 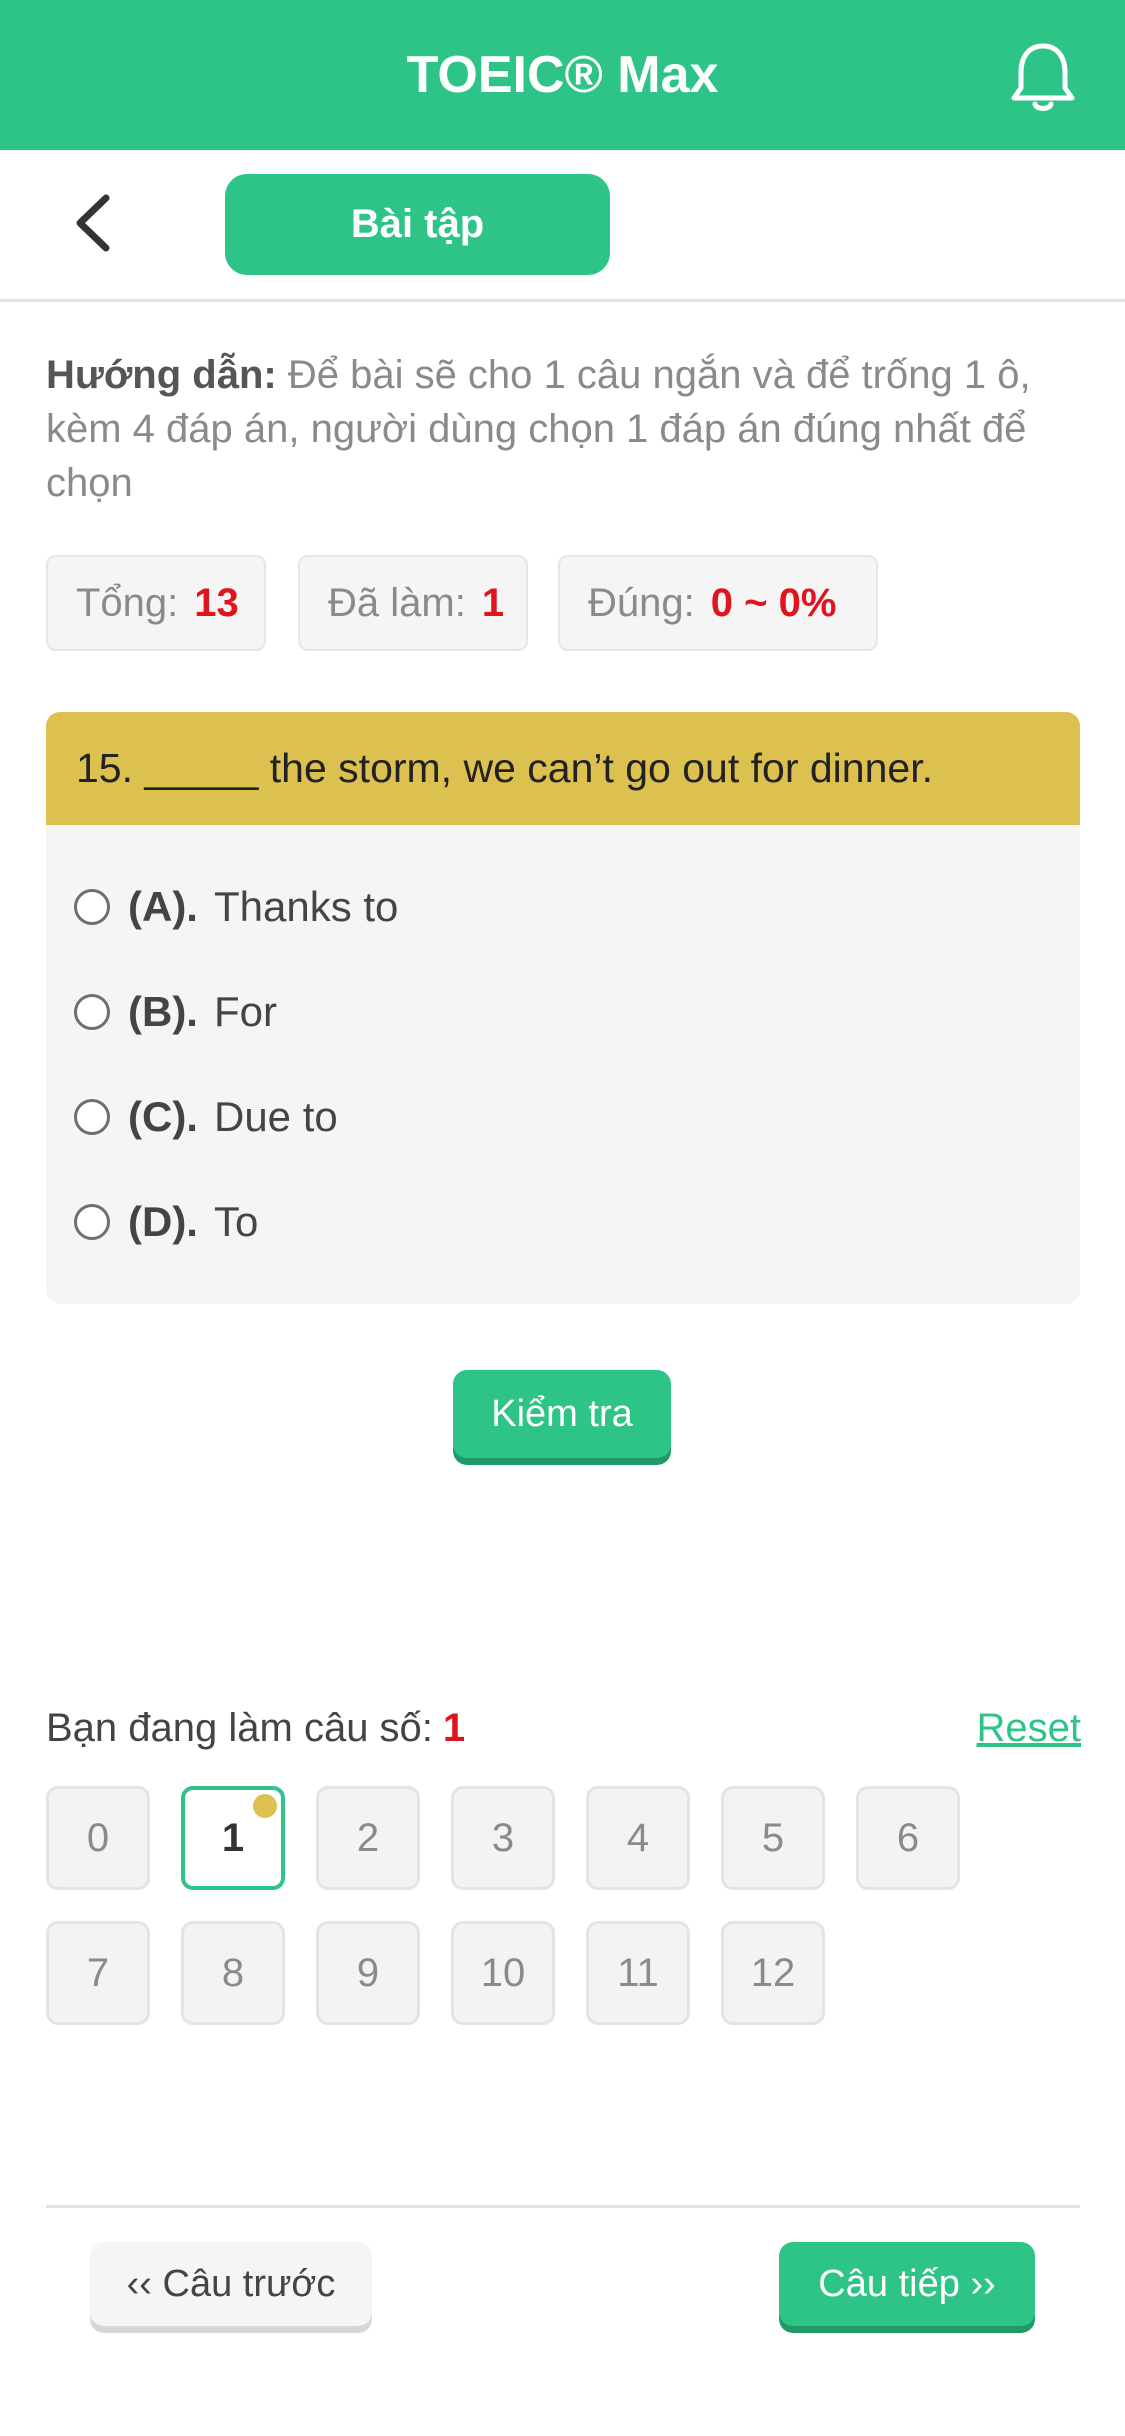 What do you see at coordinates (638, 1973) in the screenshot?
I see `question-grid-item: 11` at bounding box center [638, 1973].